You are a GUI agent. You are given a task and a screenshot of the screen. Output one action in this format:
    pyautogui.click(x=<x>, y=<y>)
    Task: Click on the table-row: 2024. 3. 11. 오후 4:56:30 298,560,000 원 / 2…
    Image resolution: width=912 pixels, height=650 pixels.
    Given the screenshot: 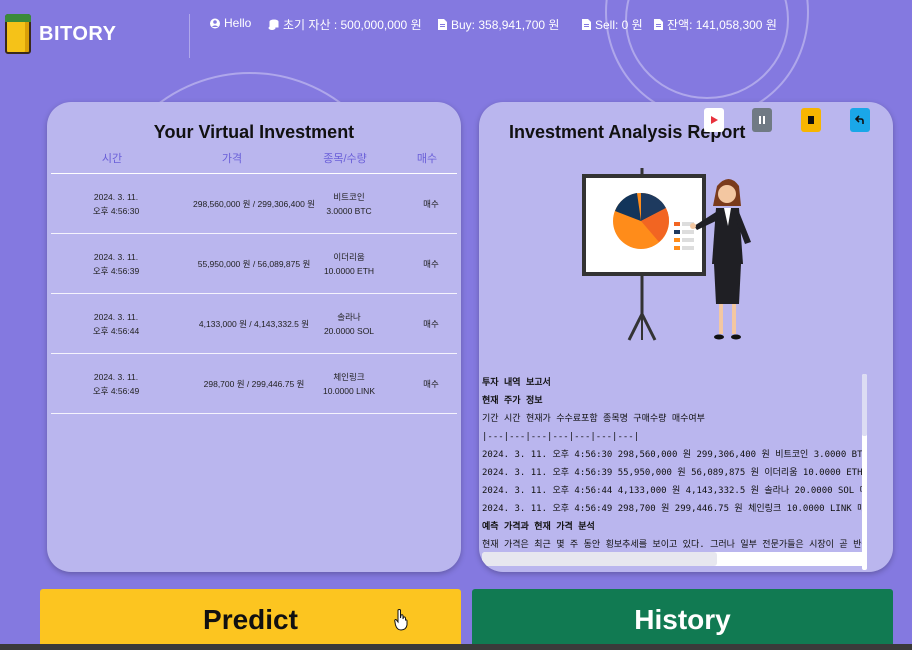 What is the action you would take?
    pyautogui.click(x=254, y=204)
    